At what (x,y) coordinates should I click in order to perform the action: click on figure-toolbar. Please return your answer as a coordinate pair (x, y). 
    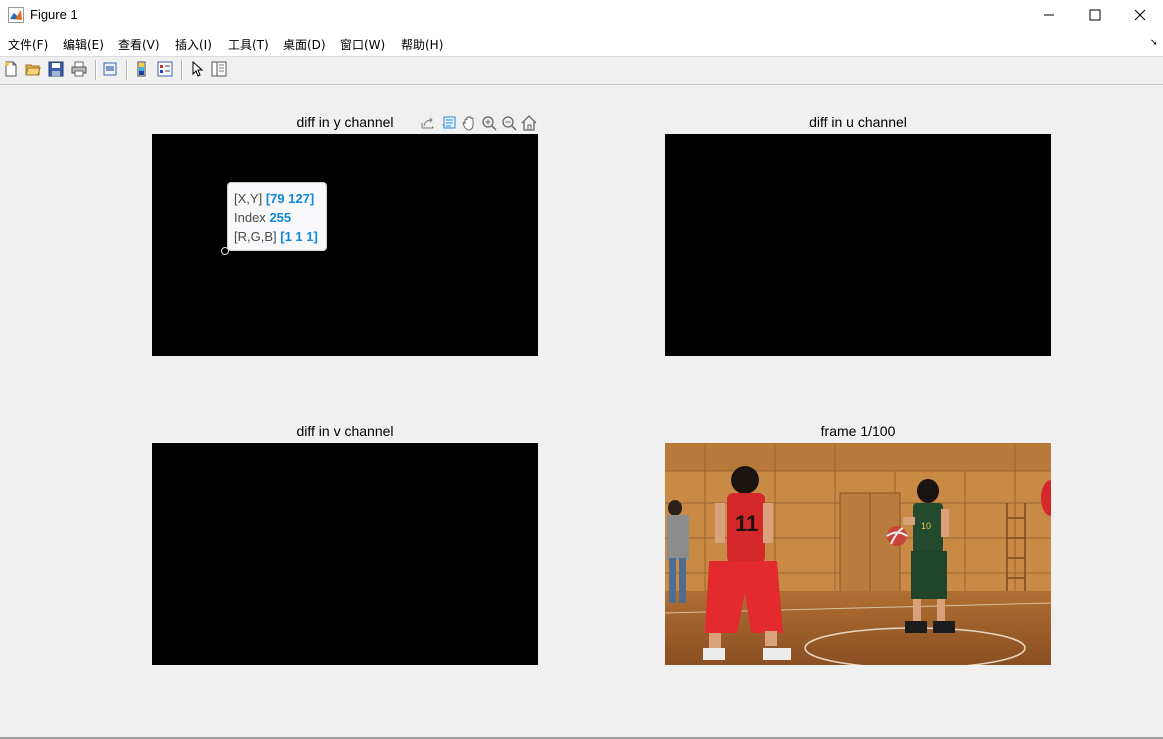
    Looking at the image, I should click on (581, 70).